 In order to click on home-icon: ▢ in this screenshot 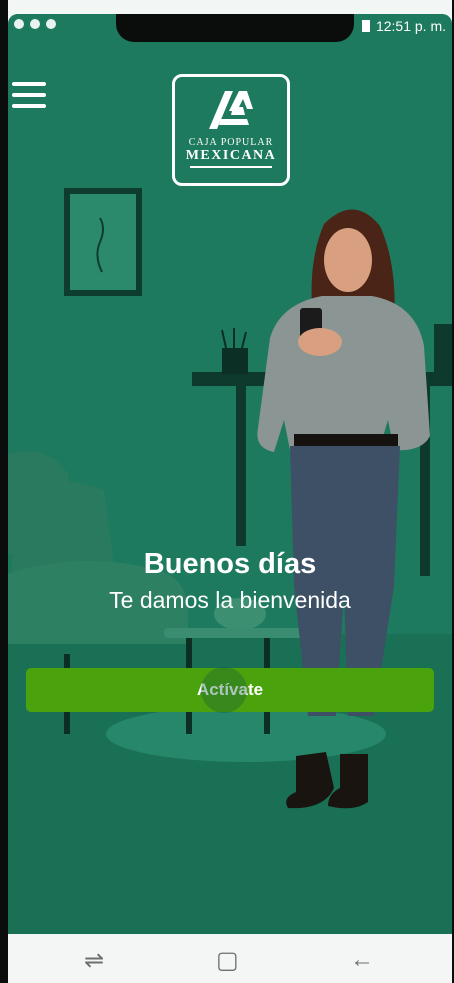, I will do `click(227, 960)`.